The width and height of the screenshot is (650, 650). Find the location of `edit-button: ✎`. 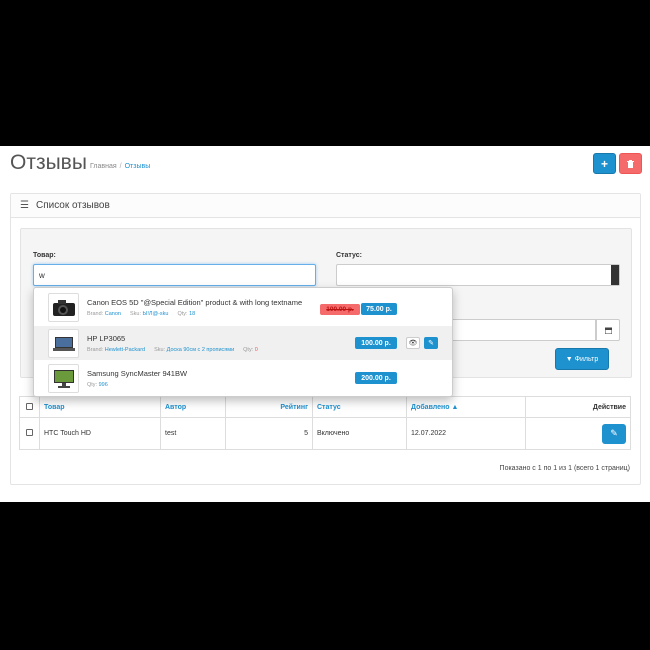

edit-button: ✎ is located at coordinates (614, 433).